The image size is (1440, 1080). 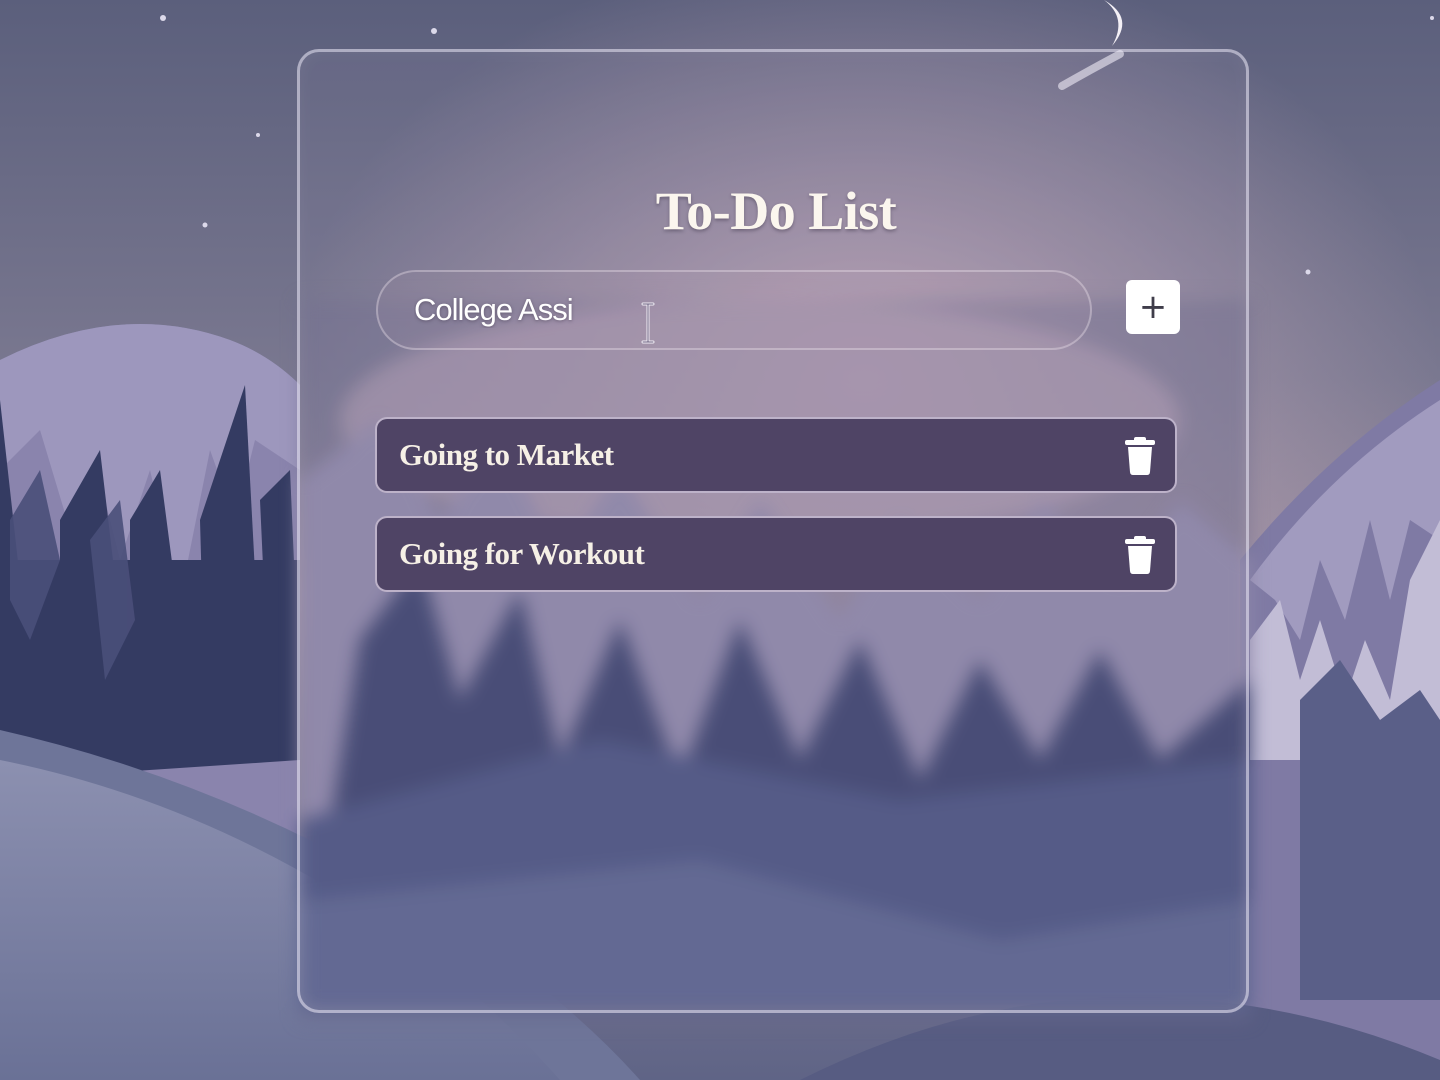 What do you see at coordinates (776, 554) in the screenshot?
I see `list-item: Going for Workout` at bounding box center [776, 554].